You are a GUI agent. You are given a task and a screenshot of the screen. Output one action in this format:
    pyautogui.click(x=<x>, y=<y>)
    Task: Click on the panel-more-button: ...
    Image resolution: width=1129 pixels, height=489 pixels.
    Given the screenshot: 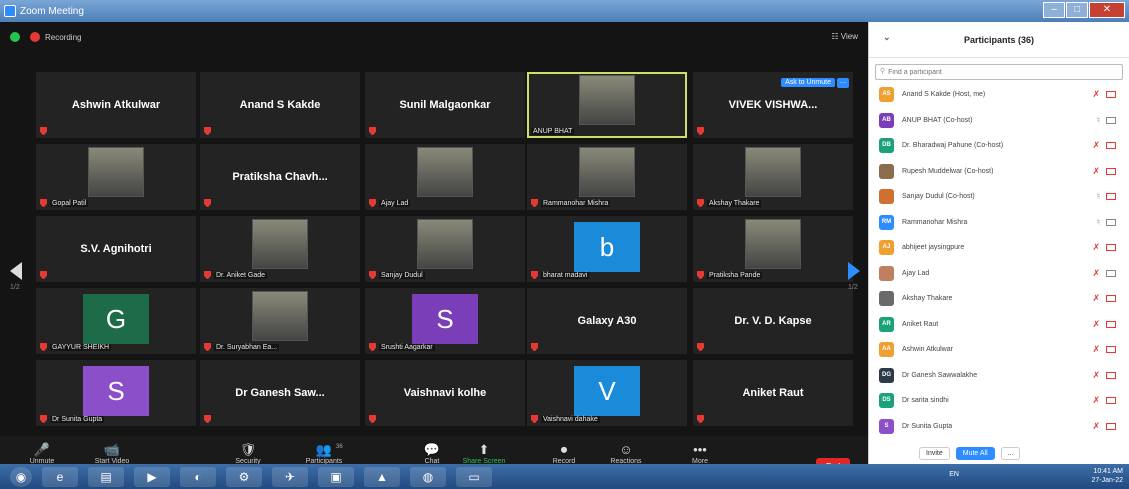 What is the action you would take?
    pyautogui.click(x=1010, y=453)
    